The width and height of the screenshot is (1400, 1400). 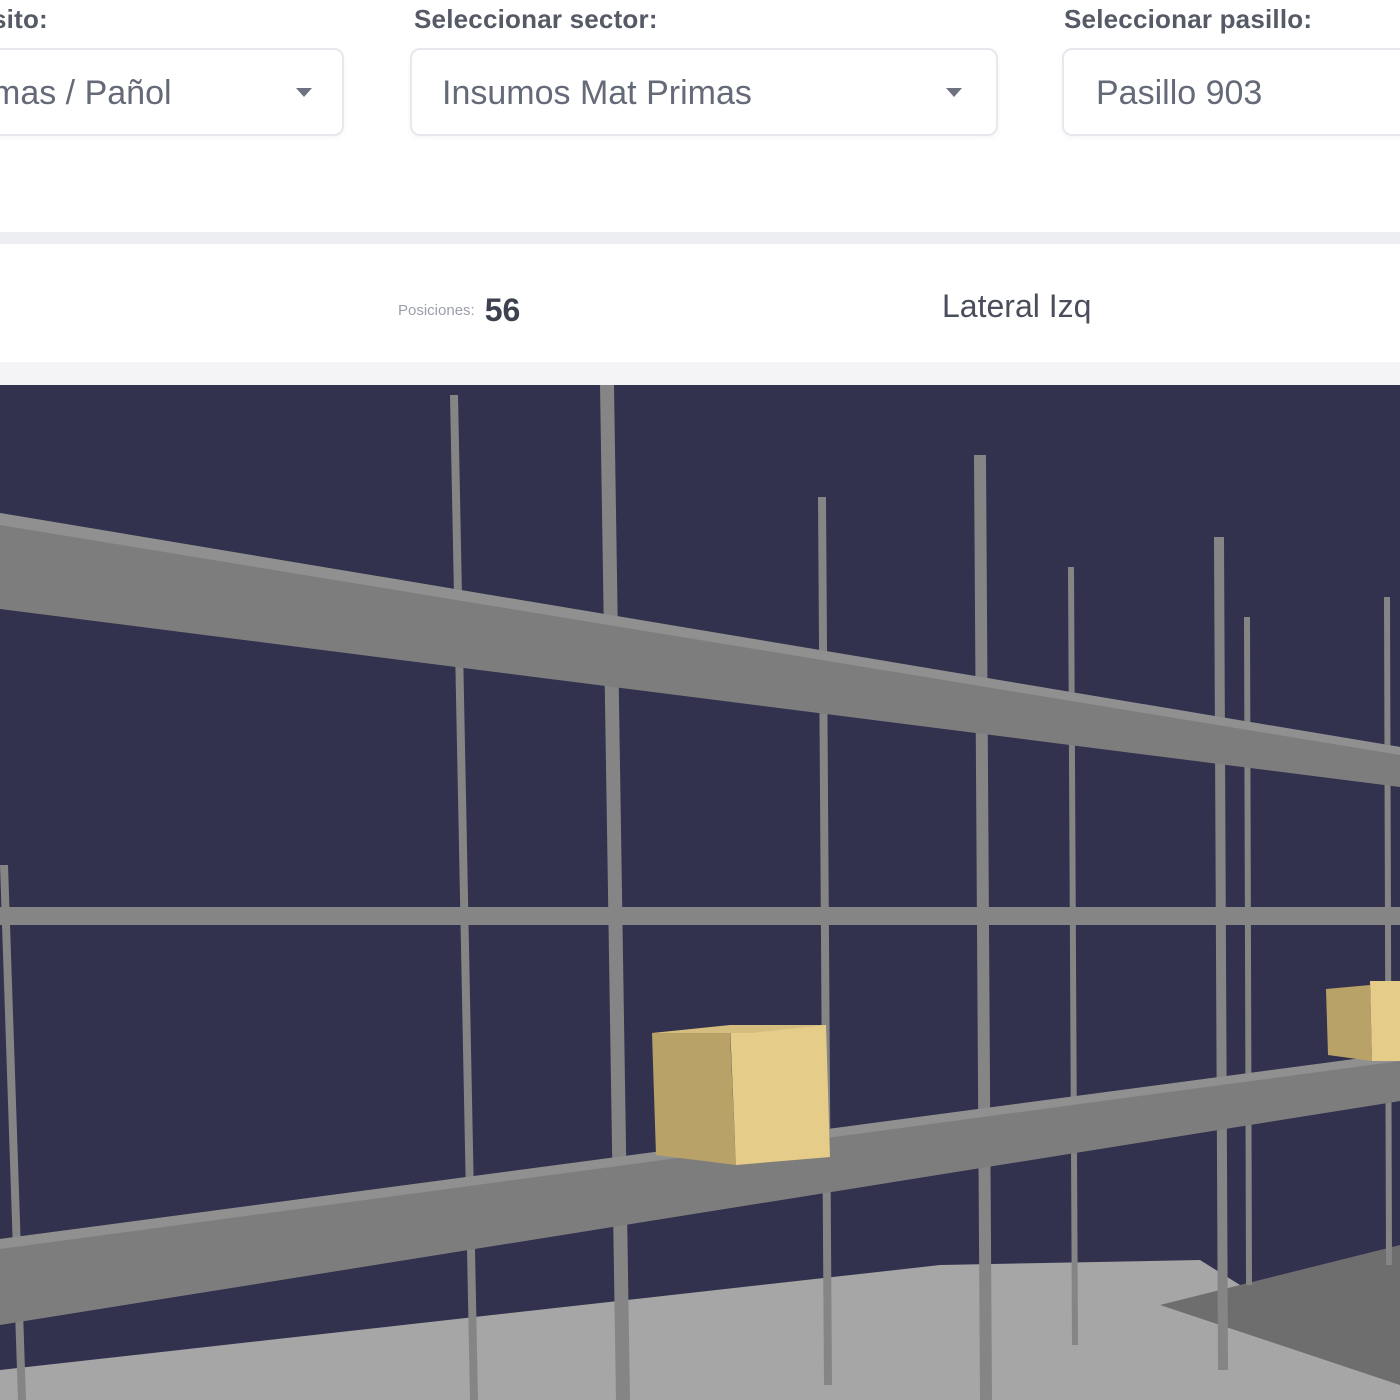 I want to click on positions-info: Posiciones: 56, so click(x=459, y=310).